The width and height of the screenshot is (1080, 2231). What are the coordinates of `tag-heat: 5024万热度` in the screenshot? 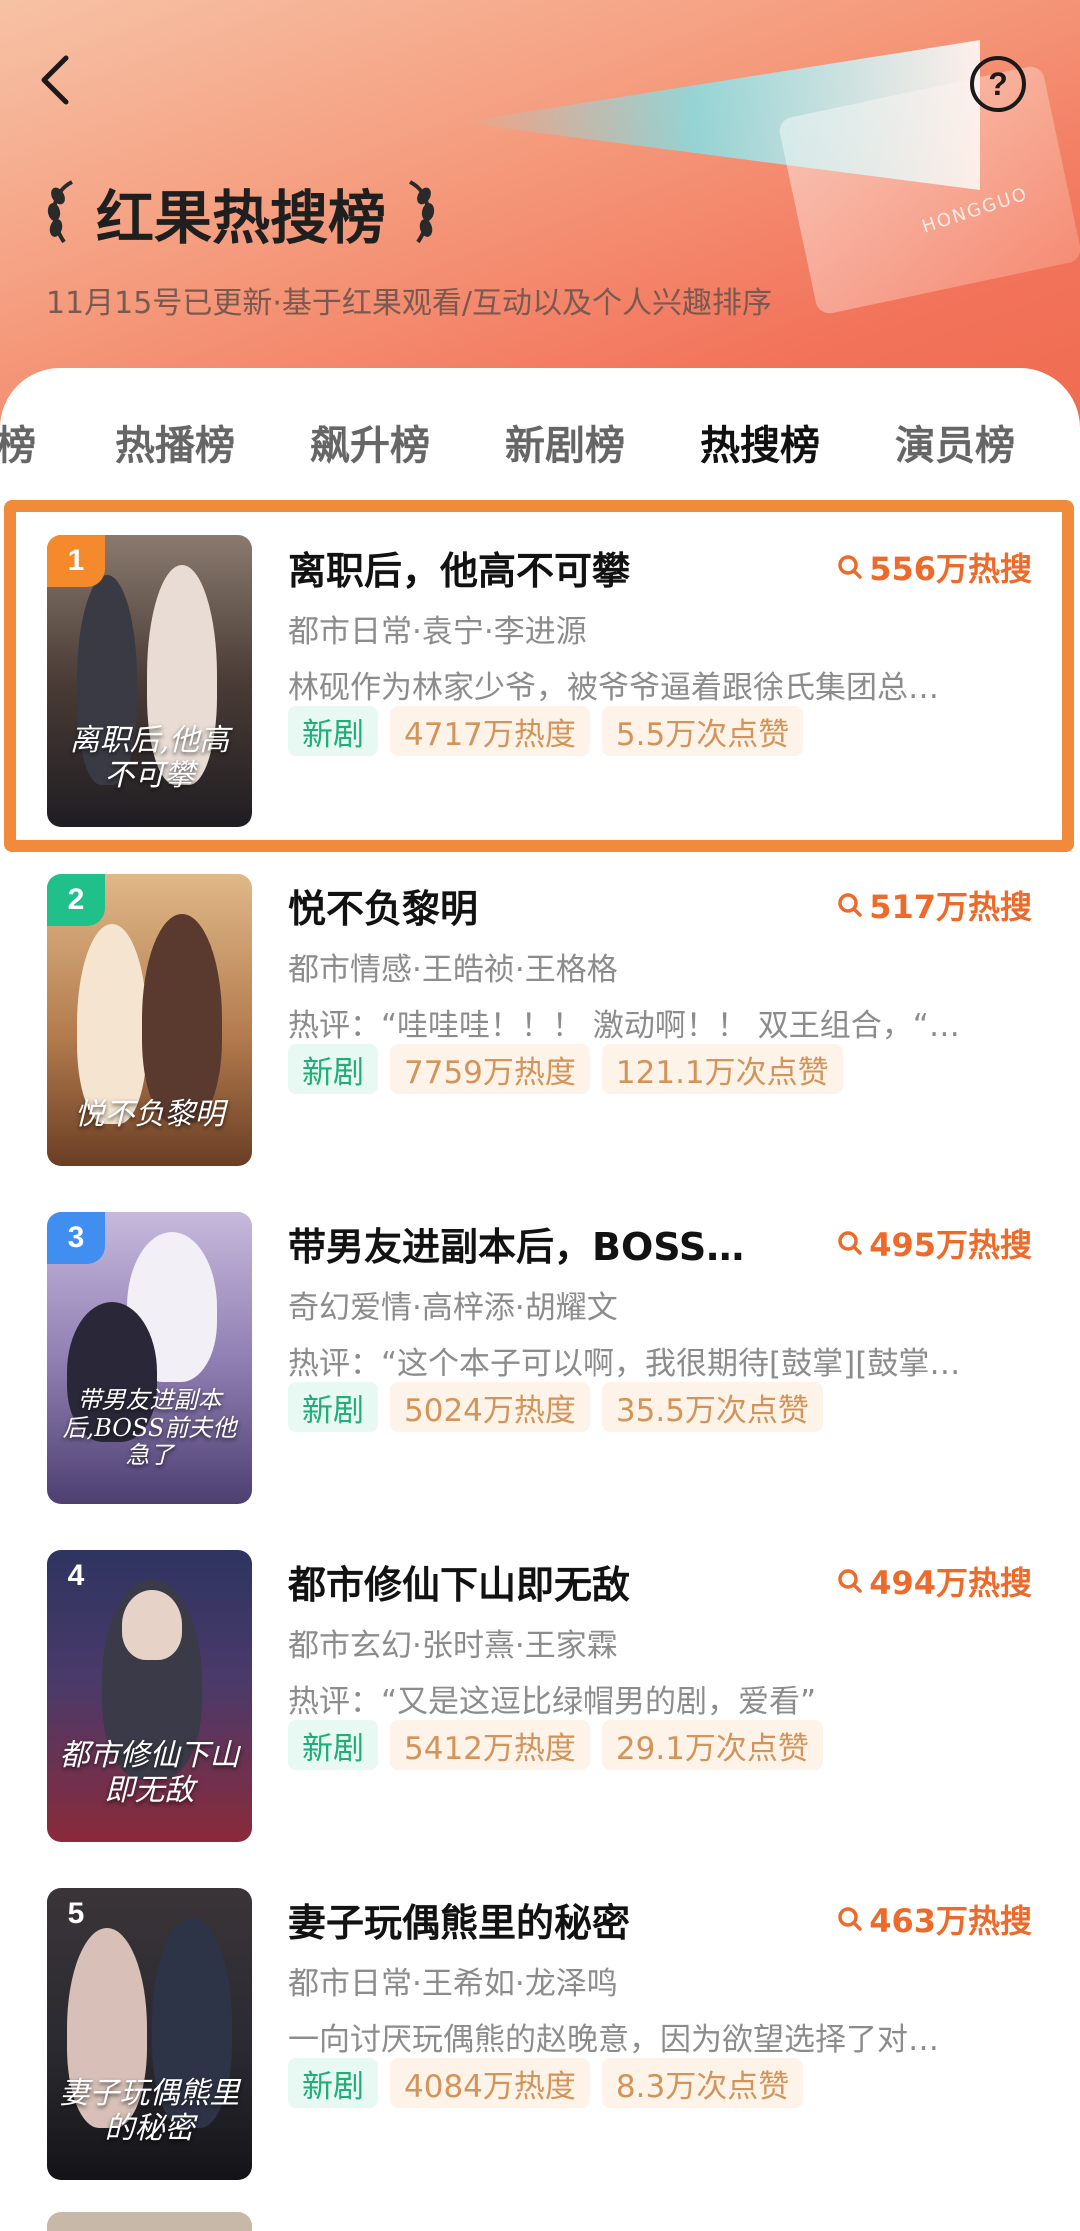 It's located at (490, 1407).